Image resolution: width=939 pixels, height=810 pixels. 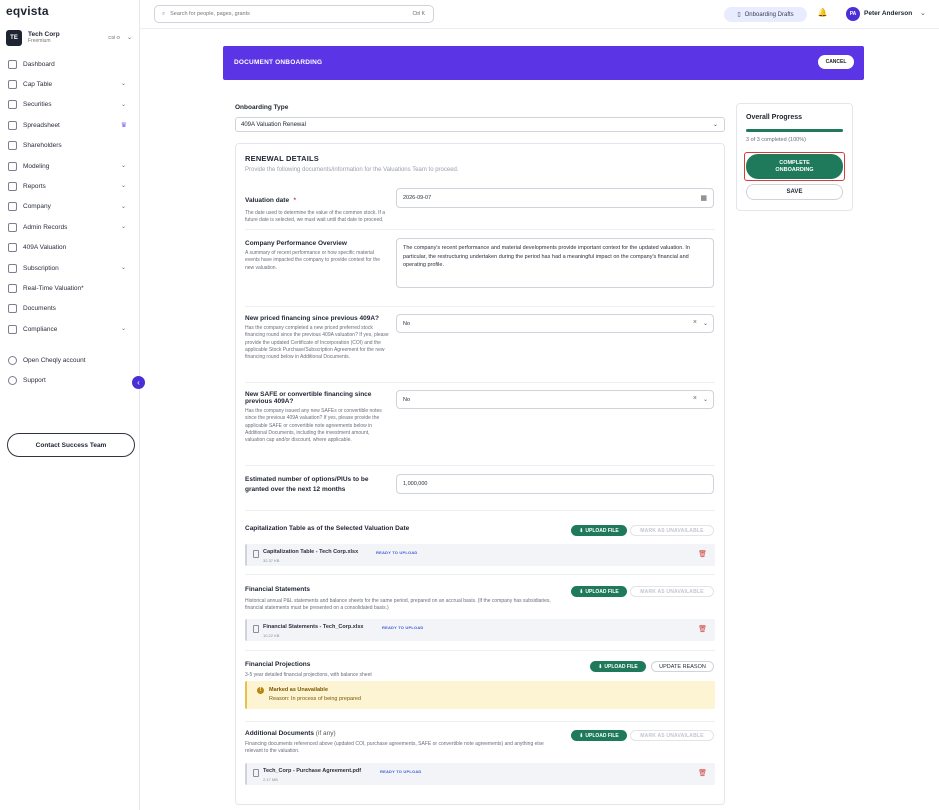 I want to click on unavailable-title: Marked as Unavailable, so click(x=299, y=690).